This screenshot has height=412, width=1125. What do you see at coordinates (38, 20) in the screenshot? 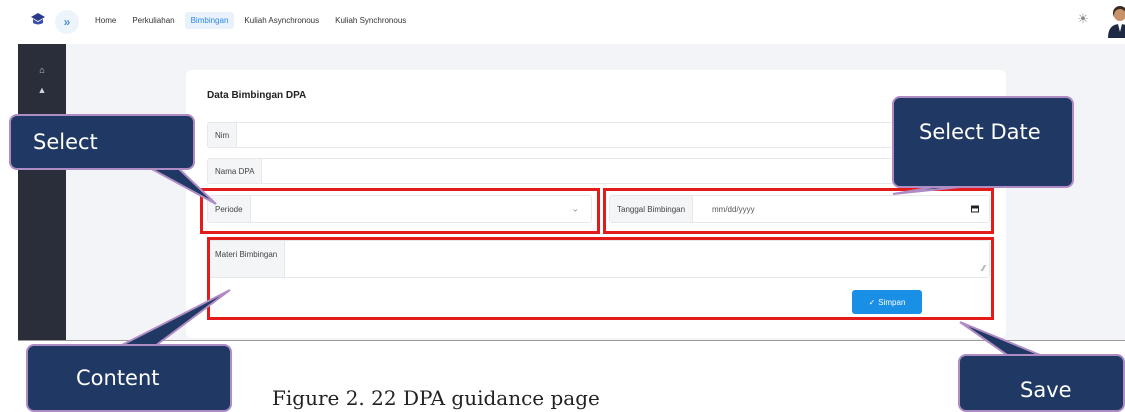
I see `app-logo-icon` at bounding box center [38, 20].